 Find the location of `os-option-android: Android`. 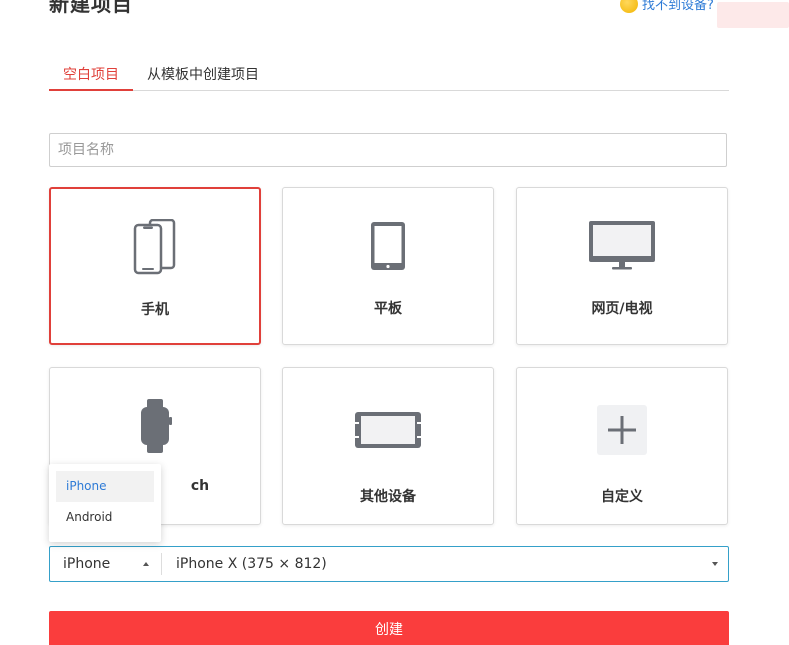

os-option-android: Android is located at coordinates (105, 517).